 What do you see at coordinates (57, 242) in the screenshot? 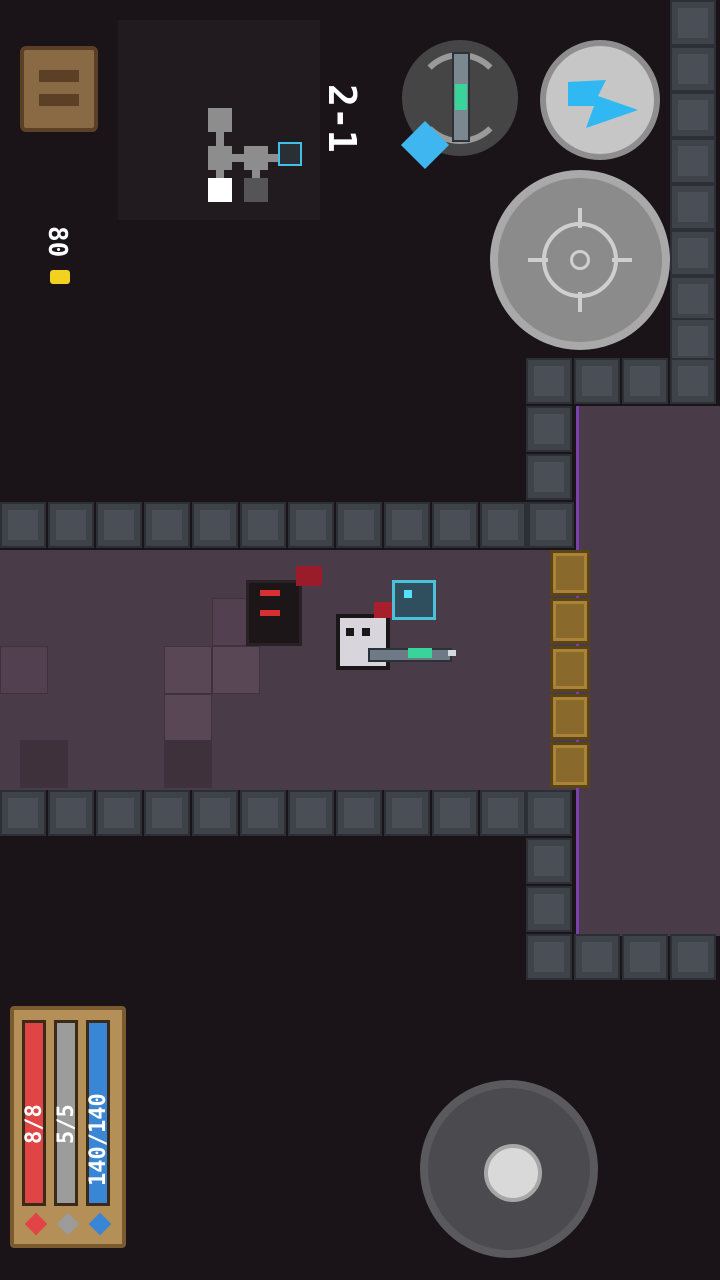
I see `coin-count: 80` at bounding box center [57, 242].